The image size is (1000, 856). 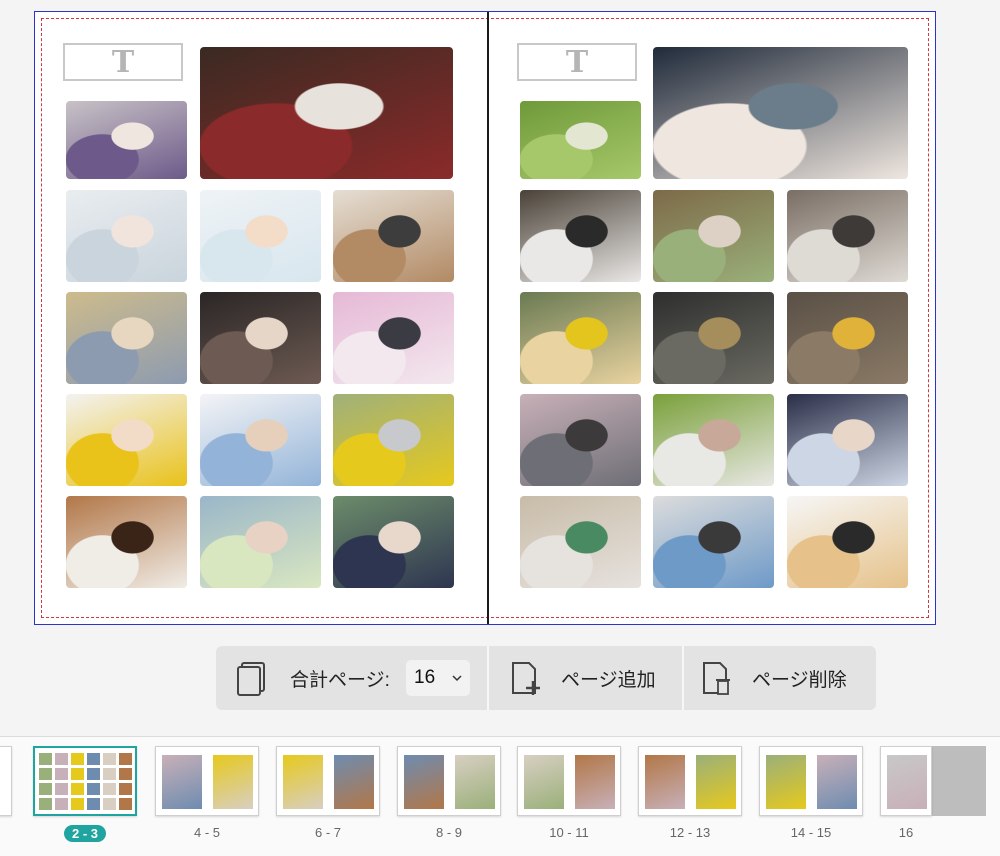 I want to click on photo-mother-baby-phone, so click(x=847, y=236).